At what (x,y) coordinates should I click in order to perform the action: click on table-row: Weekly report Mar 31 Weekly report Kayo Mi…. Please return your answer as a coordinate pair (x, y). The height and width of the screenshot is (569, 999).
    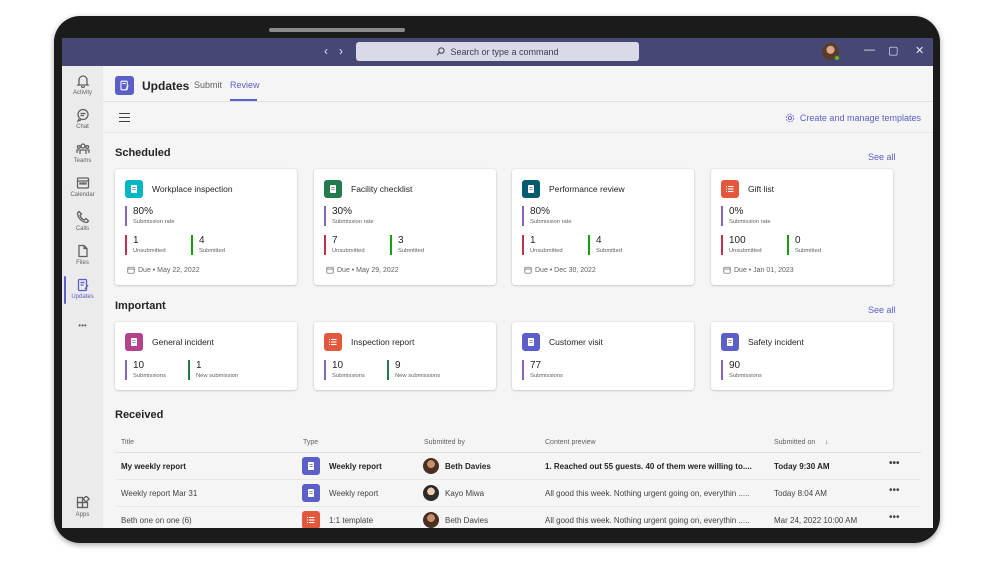
    Looking at the image, I should click on (518, 493).